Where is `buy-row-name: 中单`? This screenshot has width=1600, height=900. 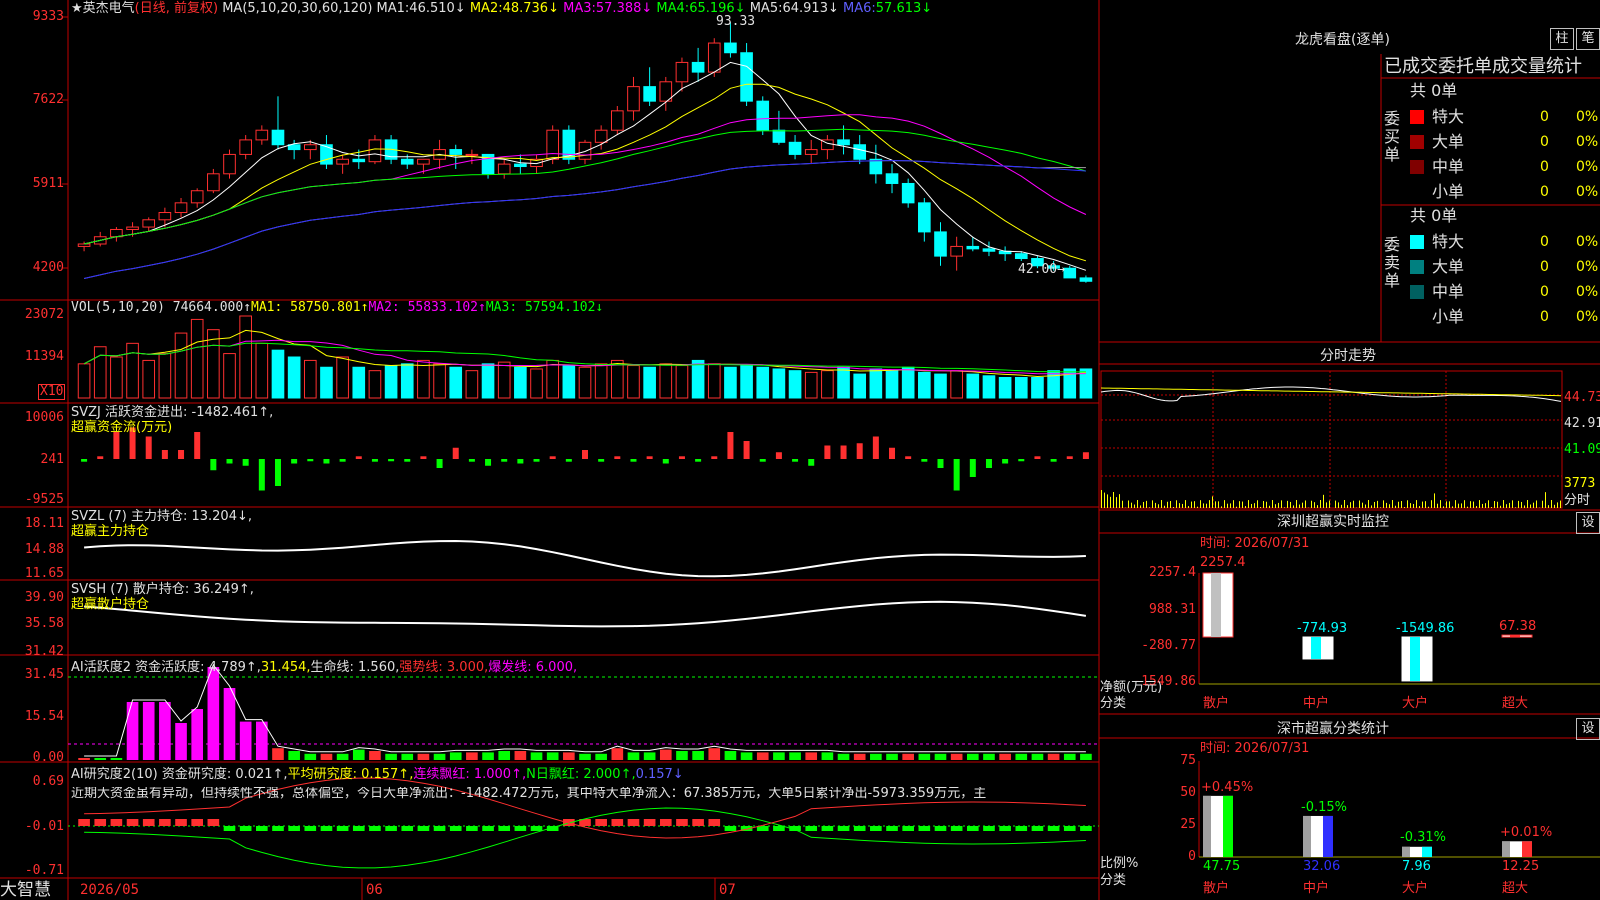 buy-row-name: 中单 is located at coordinates (1448, 166).